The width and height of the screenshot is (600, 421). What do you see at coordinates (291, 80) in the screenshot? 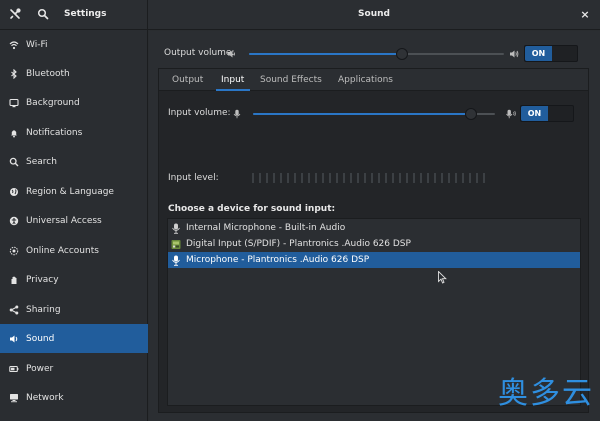
I see `tab-sound-effects: Sound Effects` at bounding box center [291, 80].